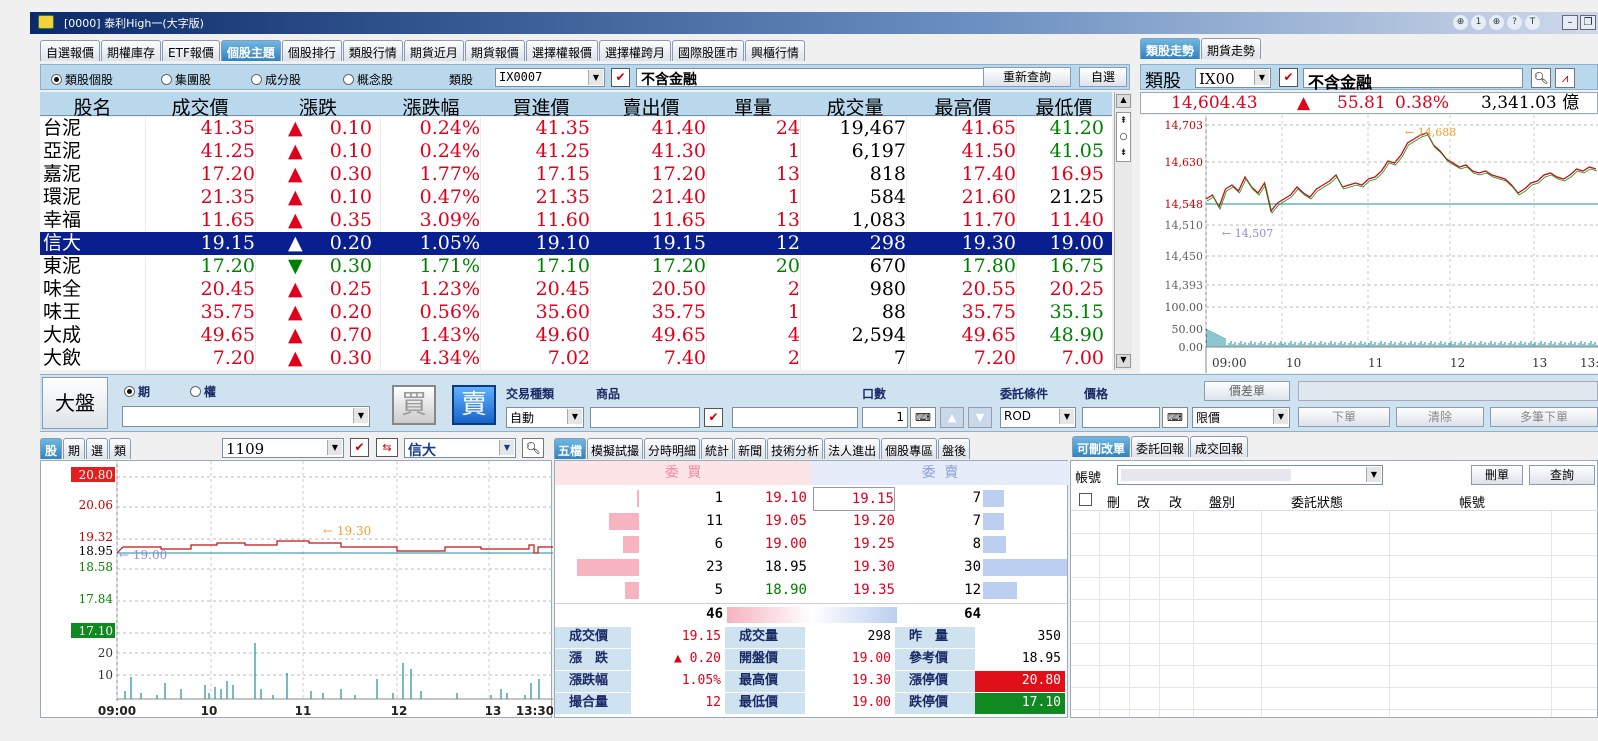 The width and height of the screenshot is (1598, 741). What do you see at coordinates (200, 106) in the screenshot?
I see `col-header-1: 成交價` at bounding box center [200, 106].